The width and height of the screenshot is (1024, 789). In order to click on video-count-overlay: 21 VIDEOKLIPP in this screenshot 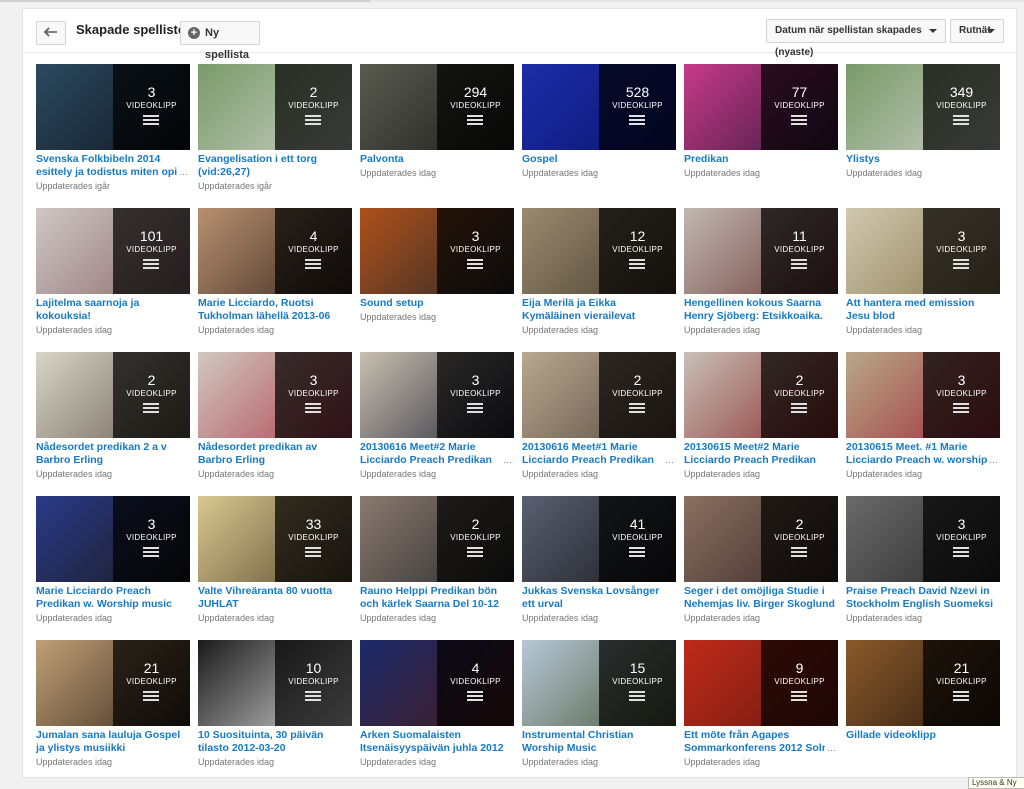, I will do `click(961, 683)`.